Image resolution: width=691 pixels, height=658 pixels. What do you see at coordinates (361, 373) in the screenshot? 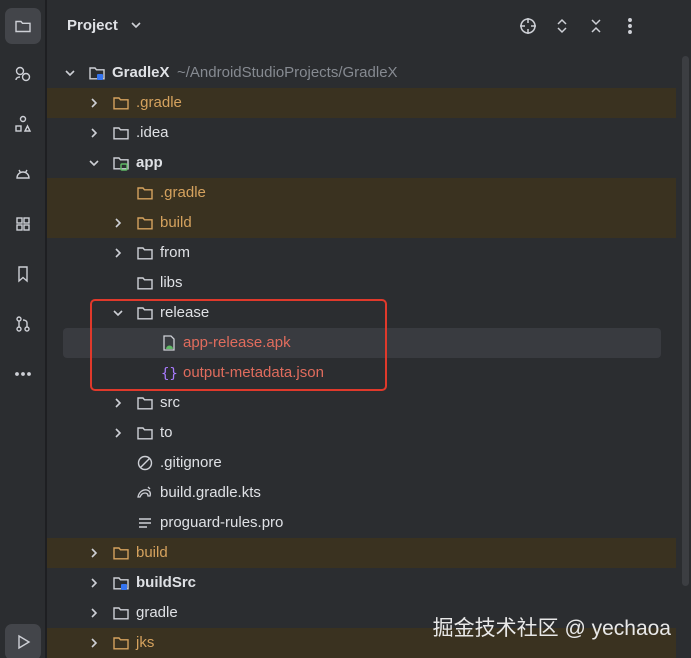
I see `tree-row-output-metadata: {} output-metadata.json` at bounding box center [361, 373].